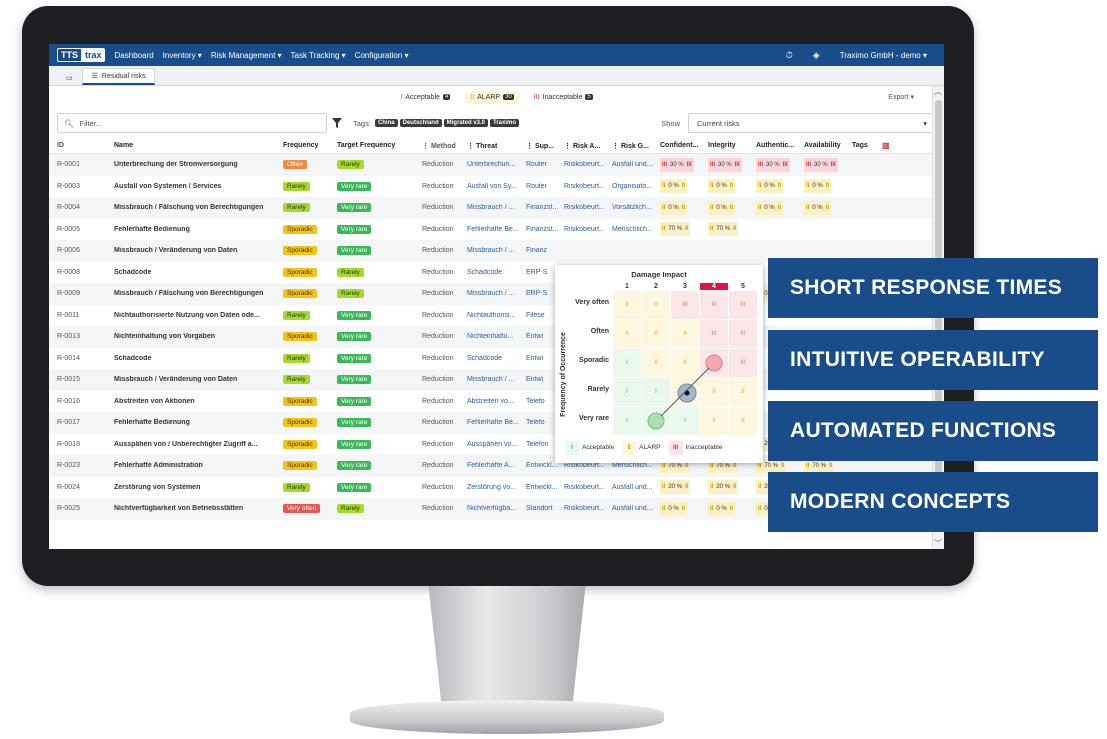 This screenshot has width=1107, height=739. I want to click on show-select: Current risks ▾, so click(812, 123).